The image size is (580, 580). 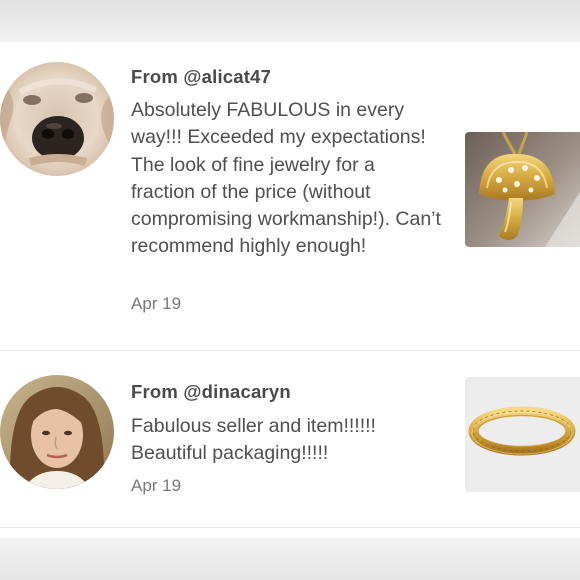 I want to click on mushroom-pendant-photo-icon, so click(x=522, y=189).